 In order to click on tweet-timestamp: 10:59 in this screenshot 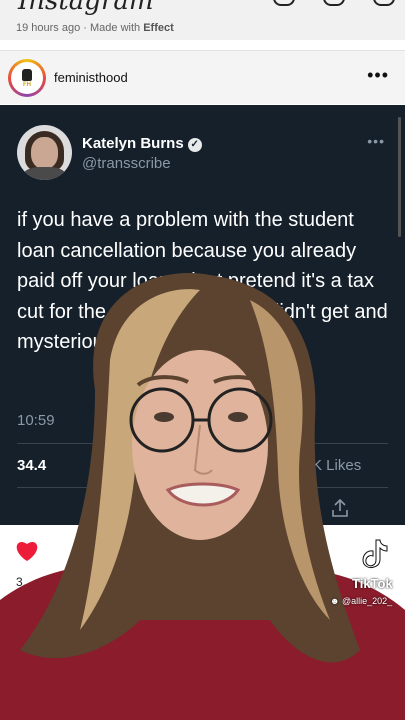, I will do `click(36, 420)`.